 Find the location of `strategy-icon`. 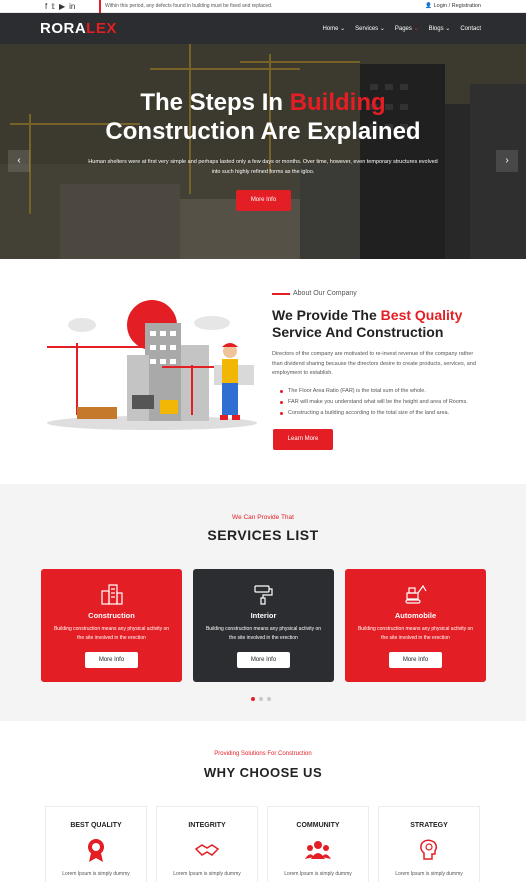

strategy-icon is located at coordinates (429, 849).